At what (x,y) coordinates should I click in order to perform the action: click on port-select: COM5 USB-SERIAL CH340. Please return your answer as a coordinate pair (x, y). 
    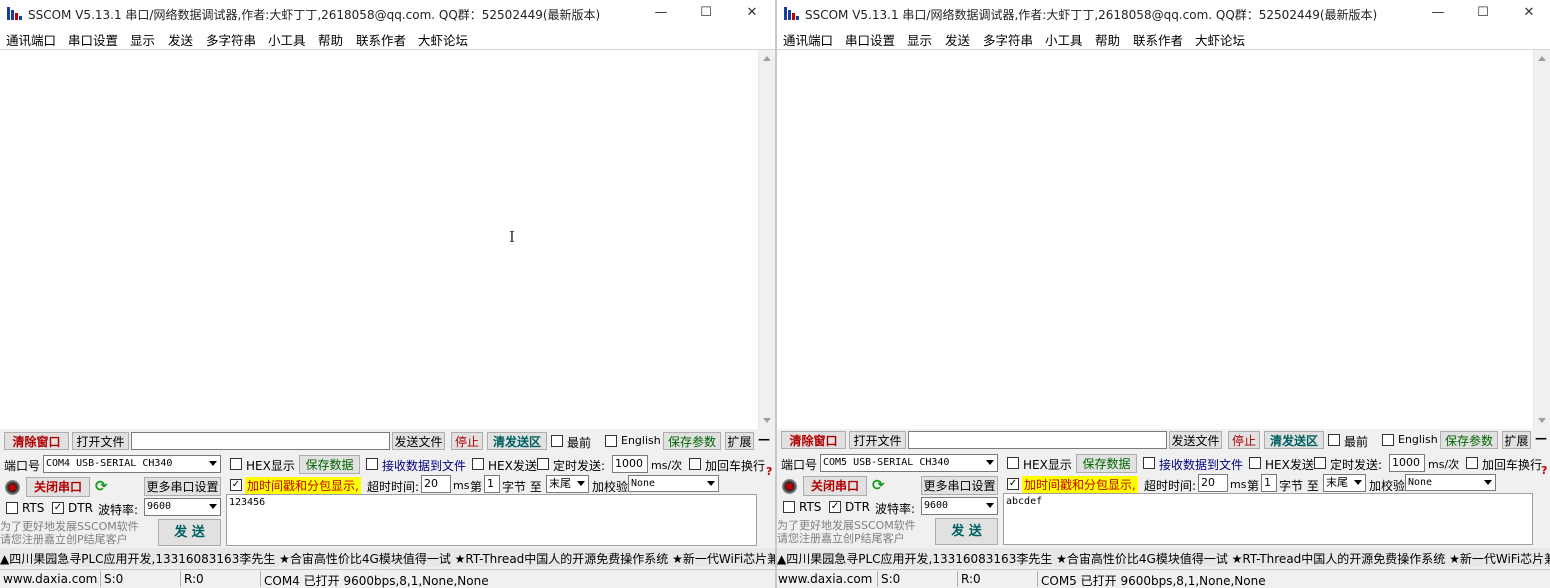
    Looking at the image, I should click on (909, 463).